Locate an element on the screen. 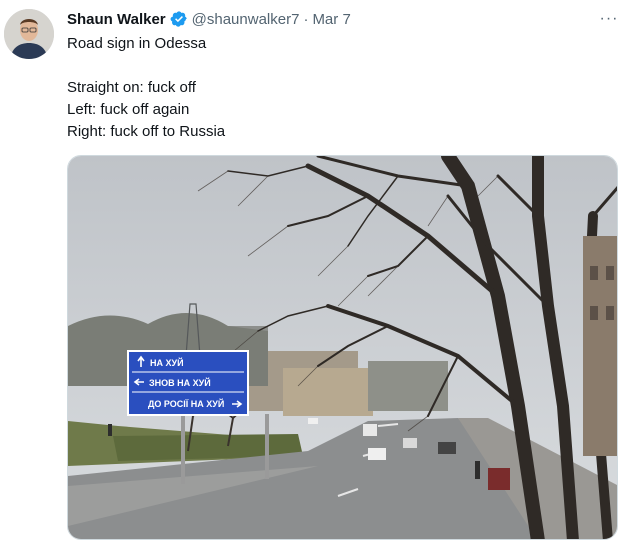  tweet-line: Straight on: fuck off is located at coordinates (131, 87).